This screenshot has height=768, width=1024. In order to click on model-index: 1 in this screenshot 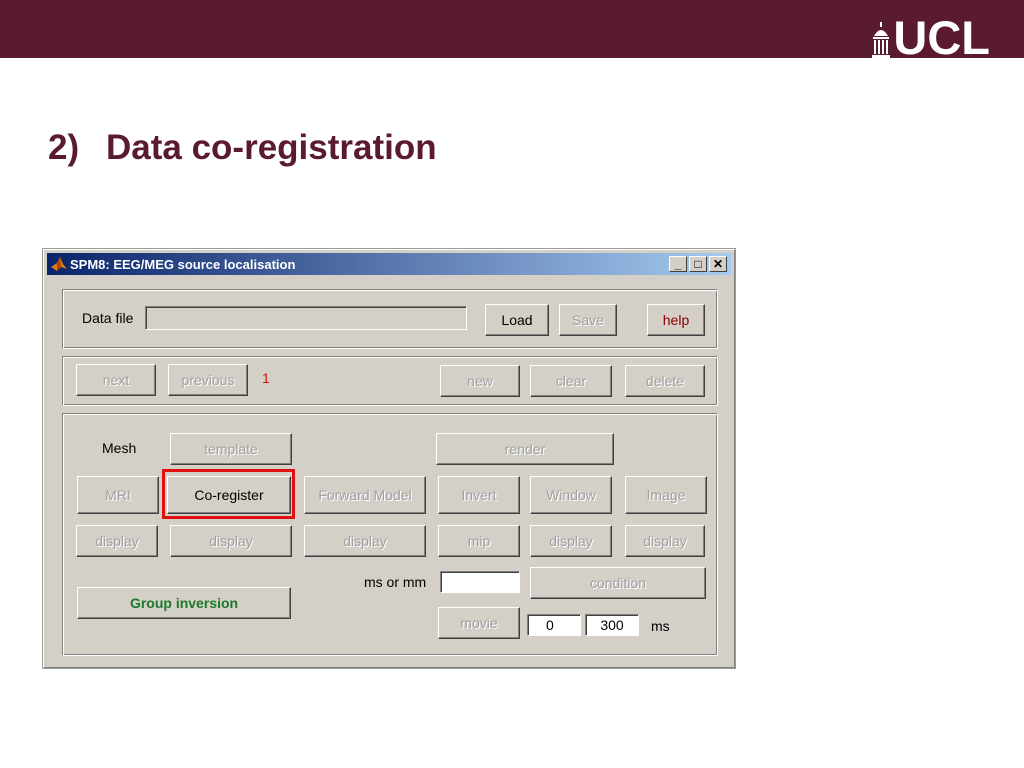, I will do `click(266, 378)`.